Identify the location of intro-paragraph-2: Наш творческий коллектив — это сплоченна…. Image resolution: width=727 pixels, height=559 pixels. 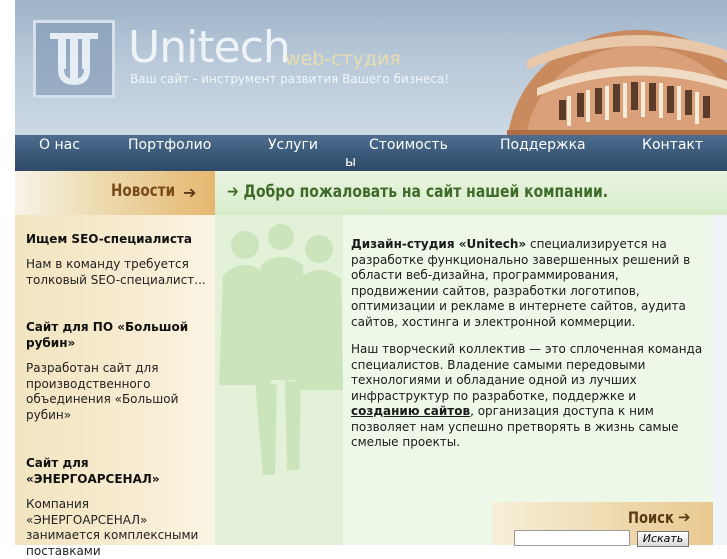
(527, 396).